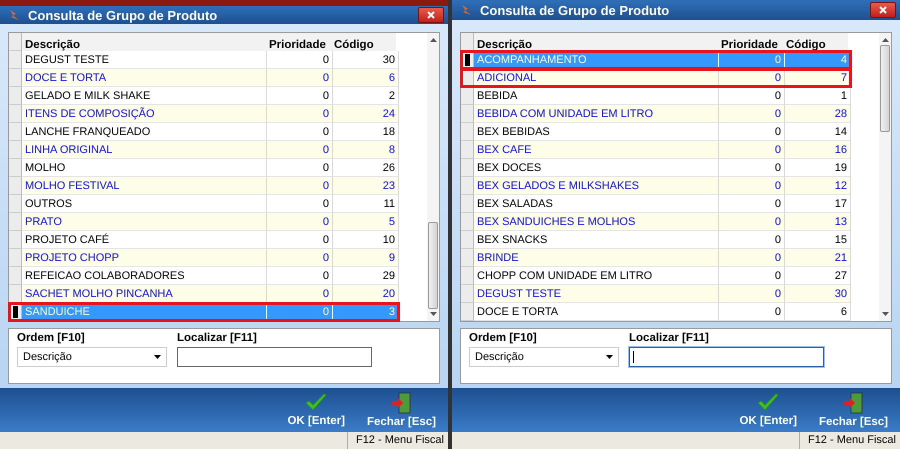 The height and width of the screenshot is (449, 900). I want to click on table-cell: 13, so click(818, 222).